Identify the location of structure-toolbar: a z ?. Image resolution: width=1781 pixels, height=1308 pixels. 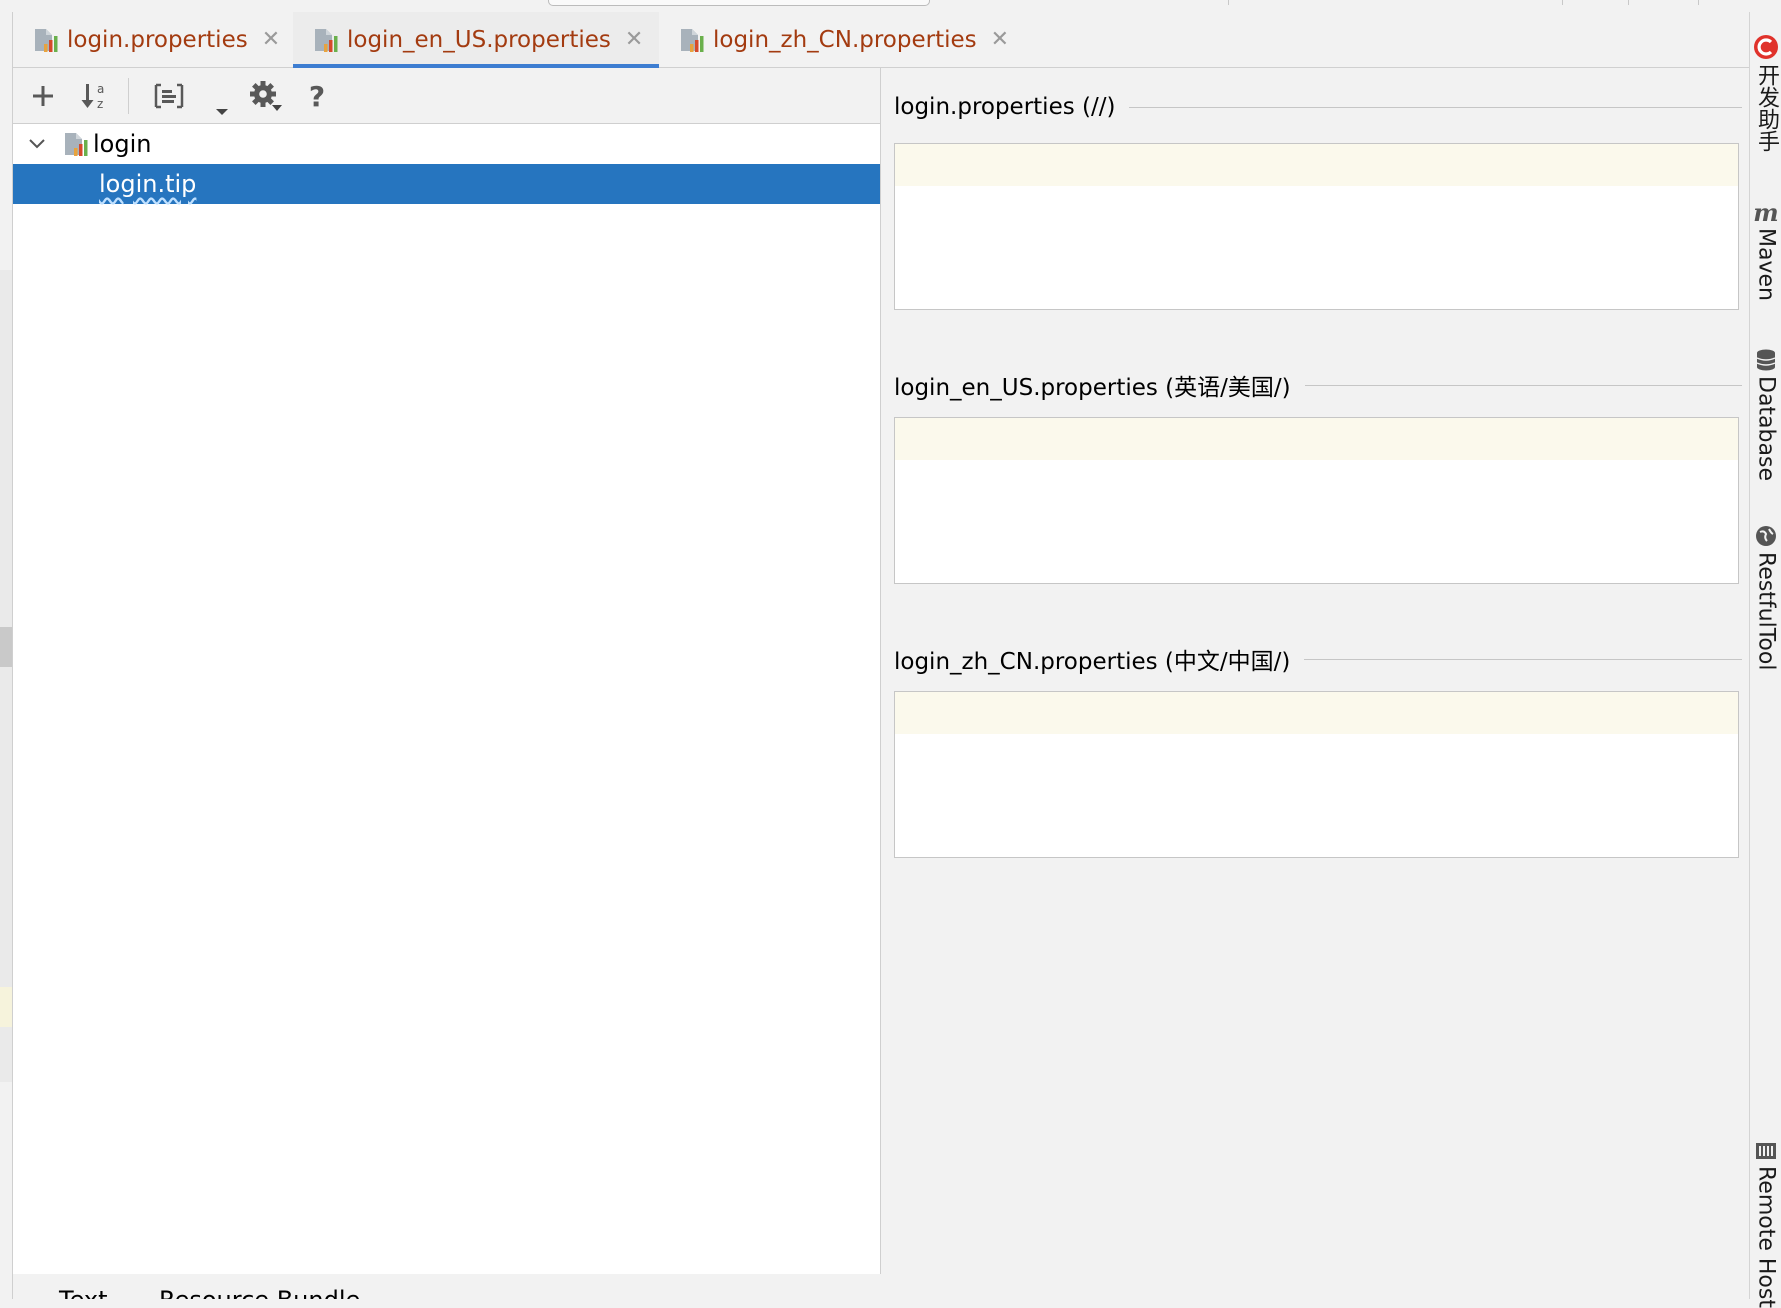
(446, 96).